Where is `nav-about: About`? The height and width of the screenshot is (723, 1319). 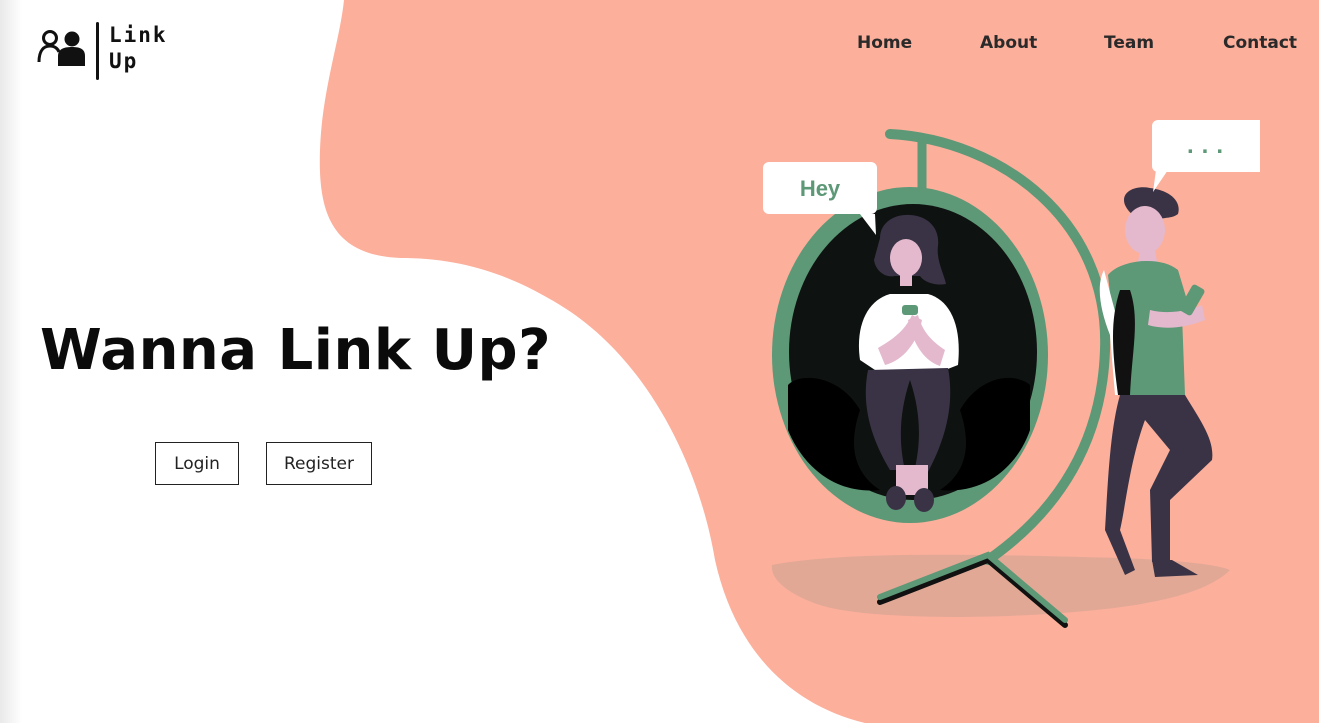 nav-about: About is located at coordinates (1008, 43).